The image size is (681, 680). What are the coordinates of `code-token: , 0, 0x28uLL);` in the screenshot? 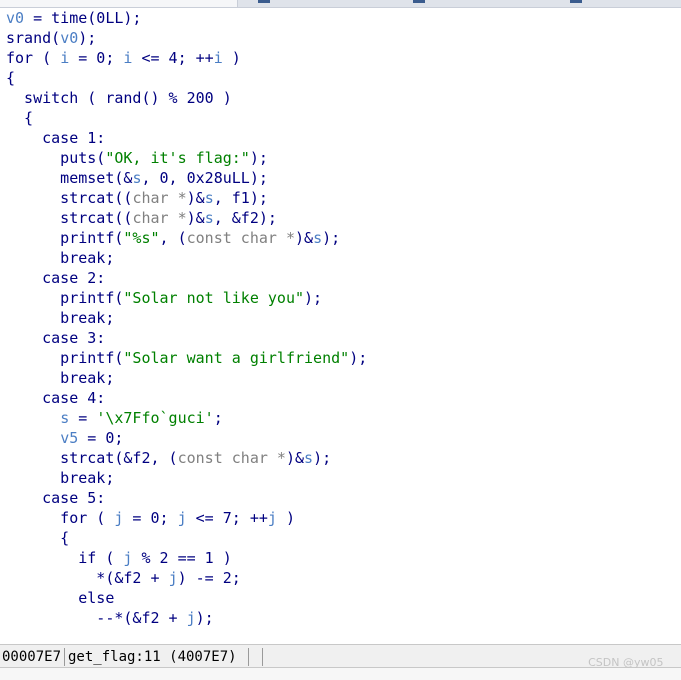 It's located at (204, 178).